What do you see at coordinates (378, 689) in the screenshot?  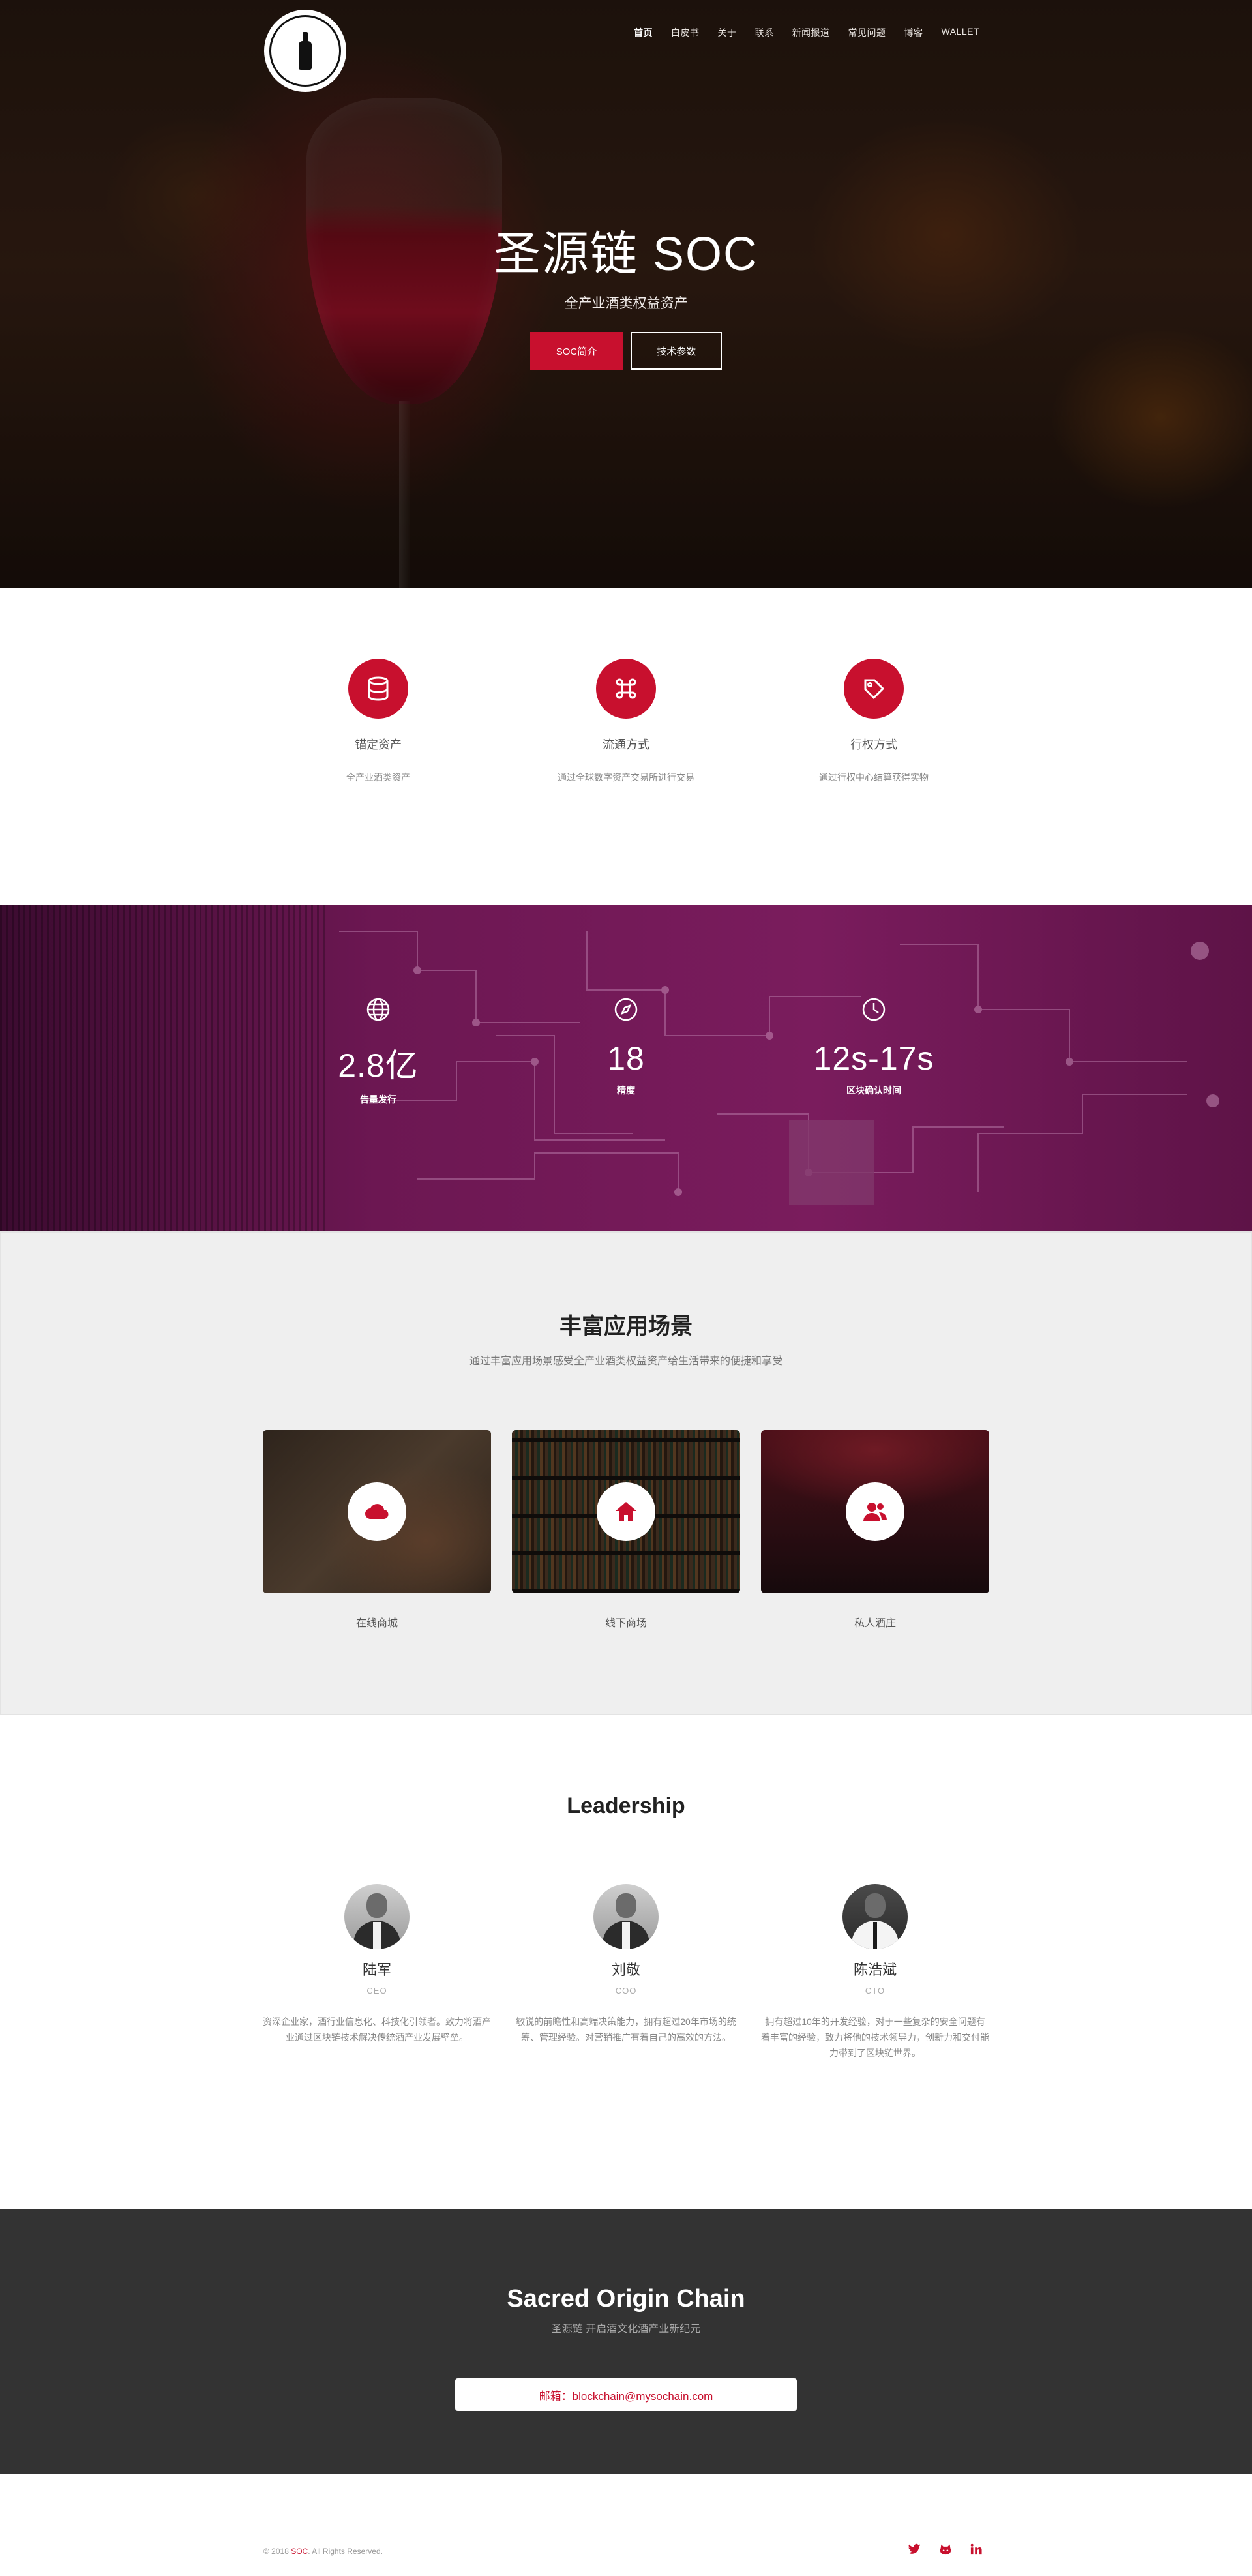 I see `database-icon` at bounding box center [378, 689].